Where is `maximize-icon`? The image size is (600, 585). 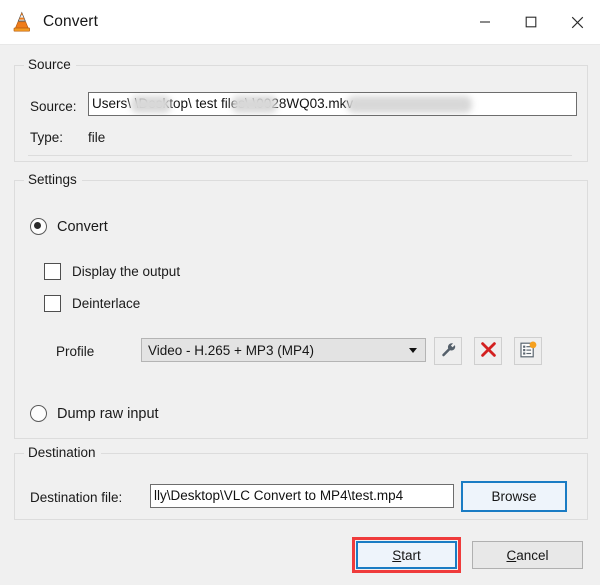
maximize-icon is located at coordinates (531, 22).